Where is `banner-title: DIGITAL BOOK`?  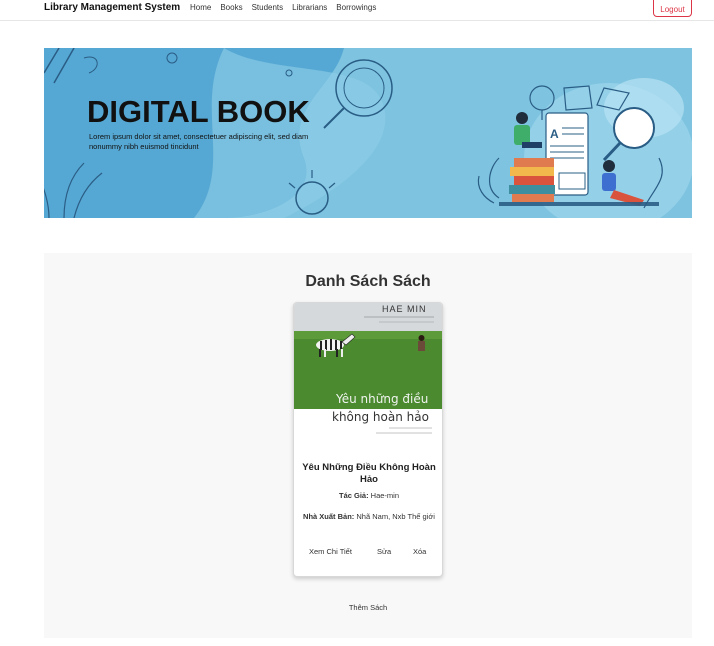
banner-title: DIGITAL BOOK is located at coordinates (198, 111).